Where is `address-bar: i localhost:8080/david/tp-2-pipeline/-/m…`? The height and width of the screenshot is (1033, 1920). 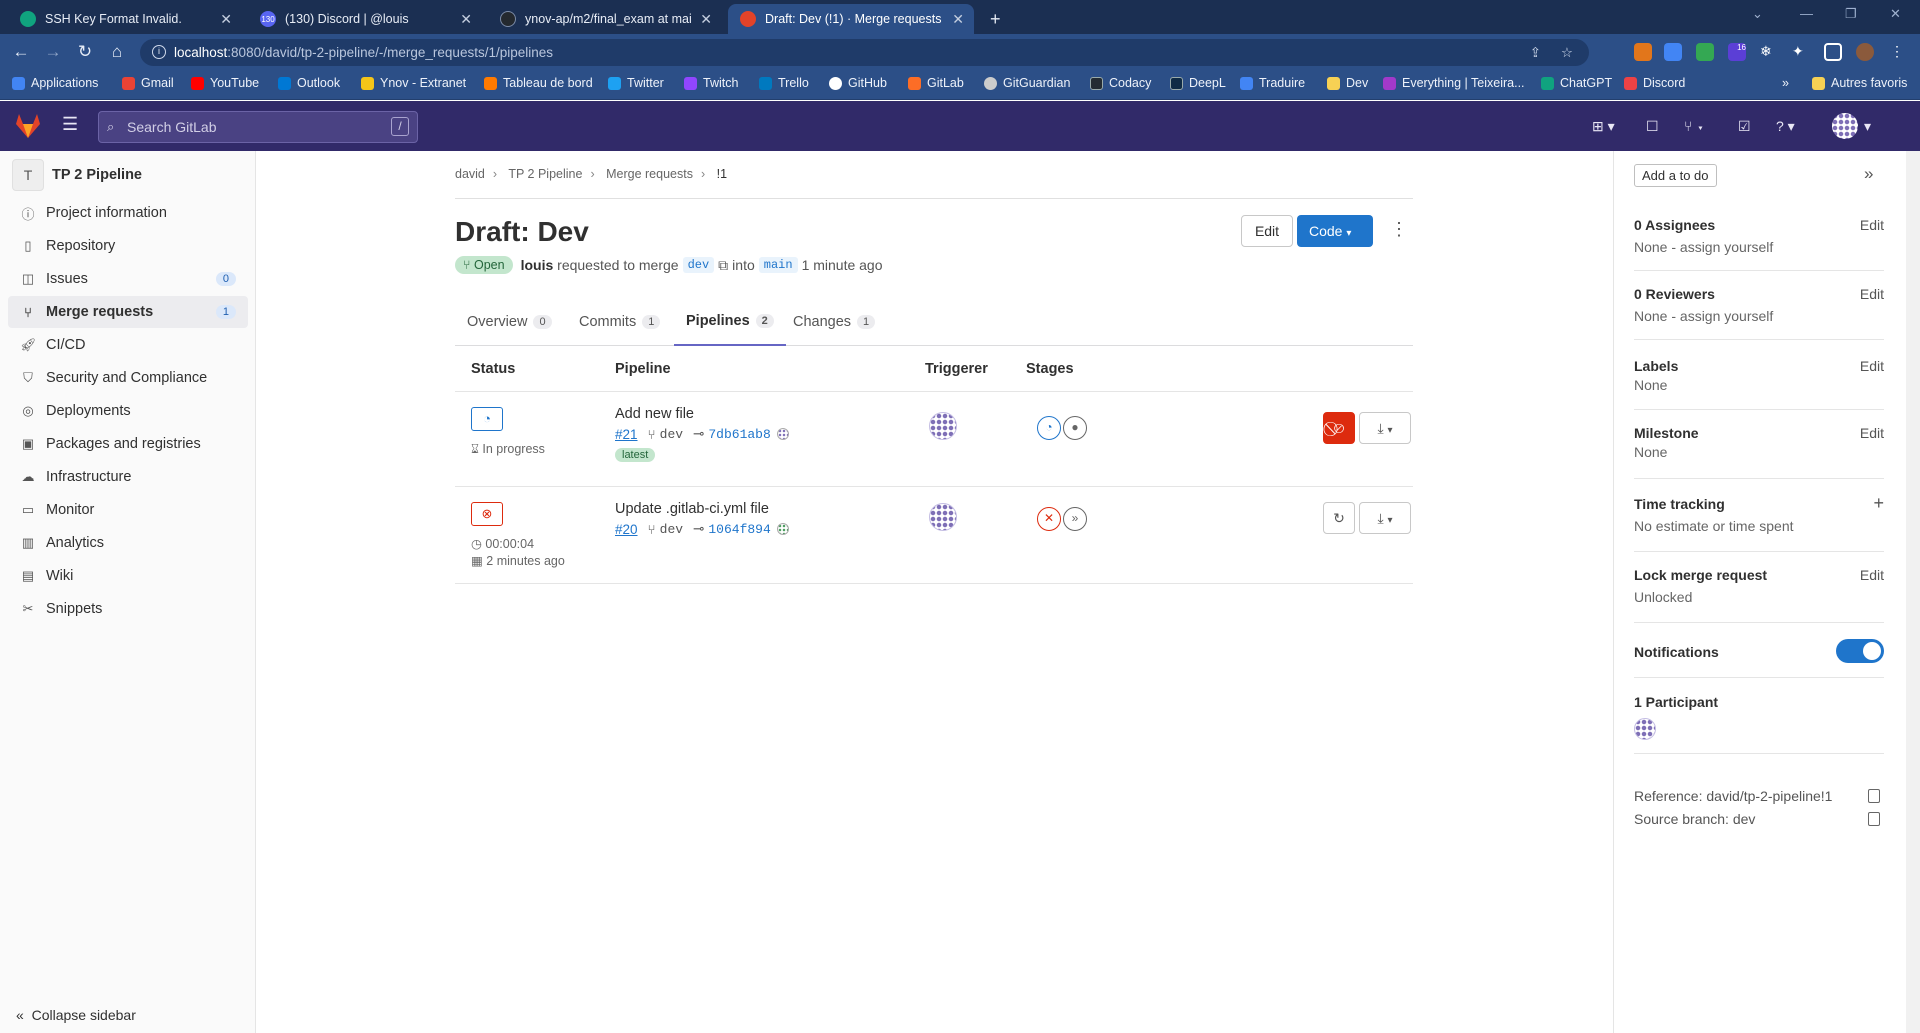
address-bar: i localhost:8080/david/tp-2-pipeline/-/m… is located at coordinates (864, 52).